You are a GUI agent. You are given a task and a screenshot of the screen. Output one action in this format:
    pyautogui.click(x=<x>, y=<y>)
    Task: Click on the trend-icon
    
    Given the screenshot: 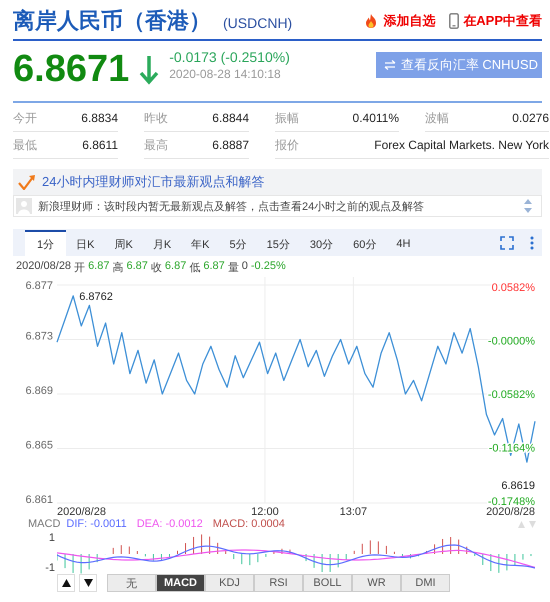 What is the action you would take?
    pyautogui.click(x=27, y=182)
    